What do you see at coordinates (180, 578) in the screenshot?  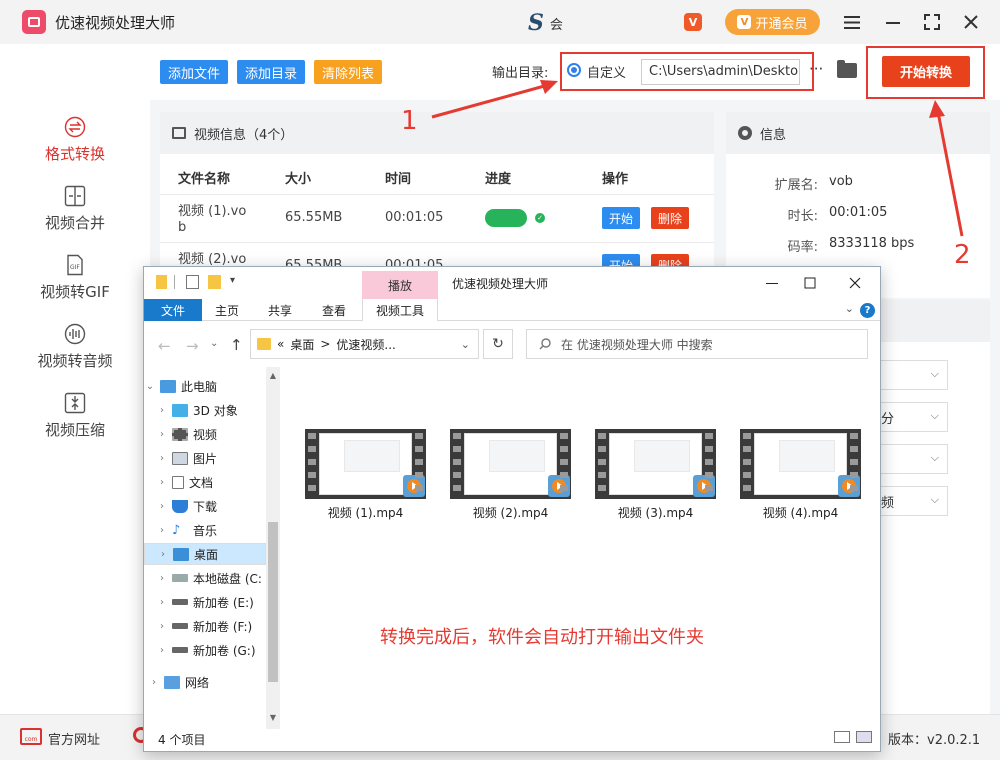 I see `local-disk-icon` at bounding box center [180, 578].